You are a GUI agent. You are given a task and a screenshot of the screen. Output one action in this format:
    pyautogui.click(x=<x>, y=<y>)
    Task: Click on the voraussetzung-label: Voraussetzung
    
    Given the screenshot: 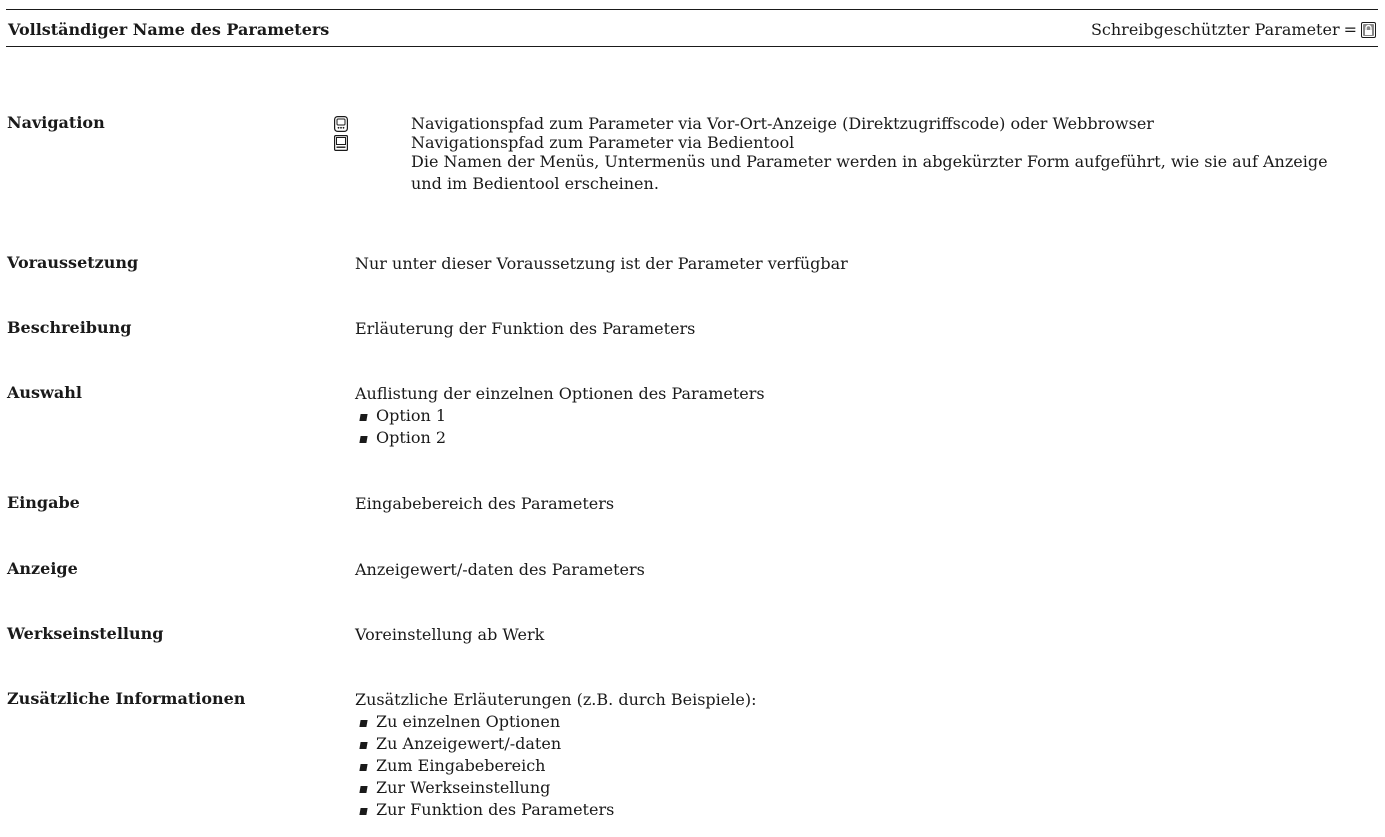 What is the action you would take?
    pyautogui.click(x=73, y=262)
    